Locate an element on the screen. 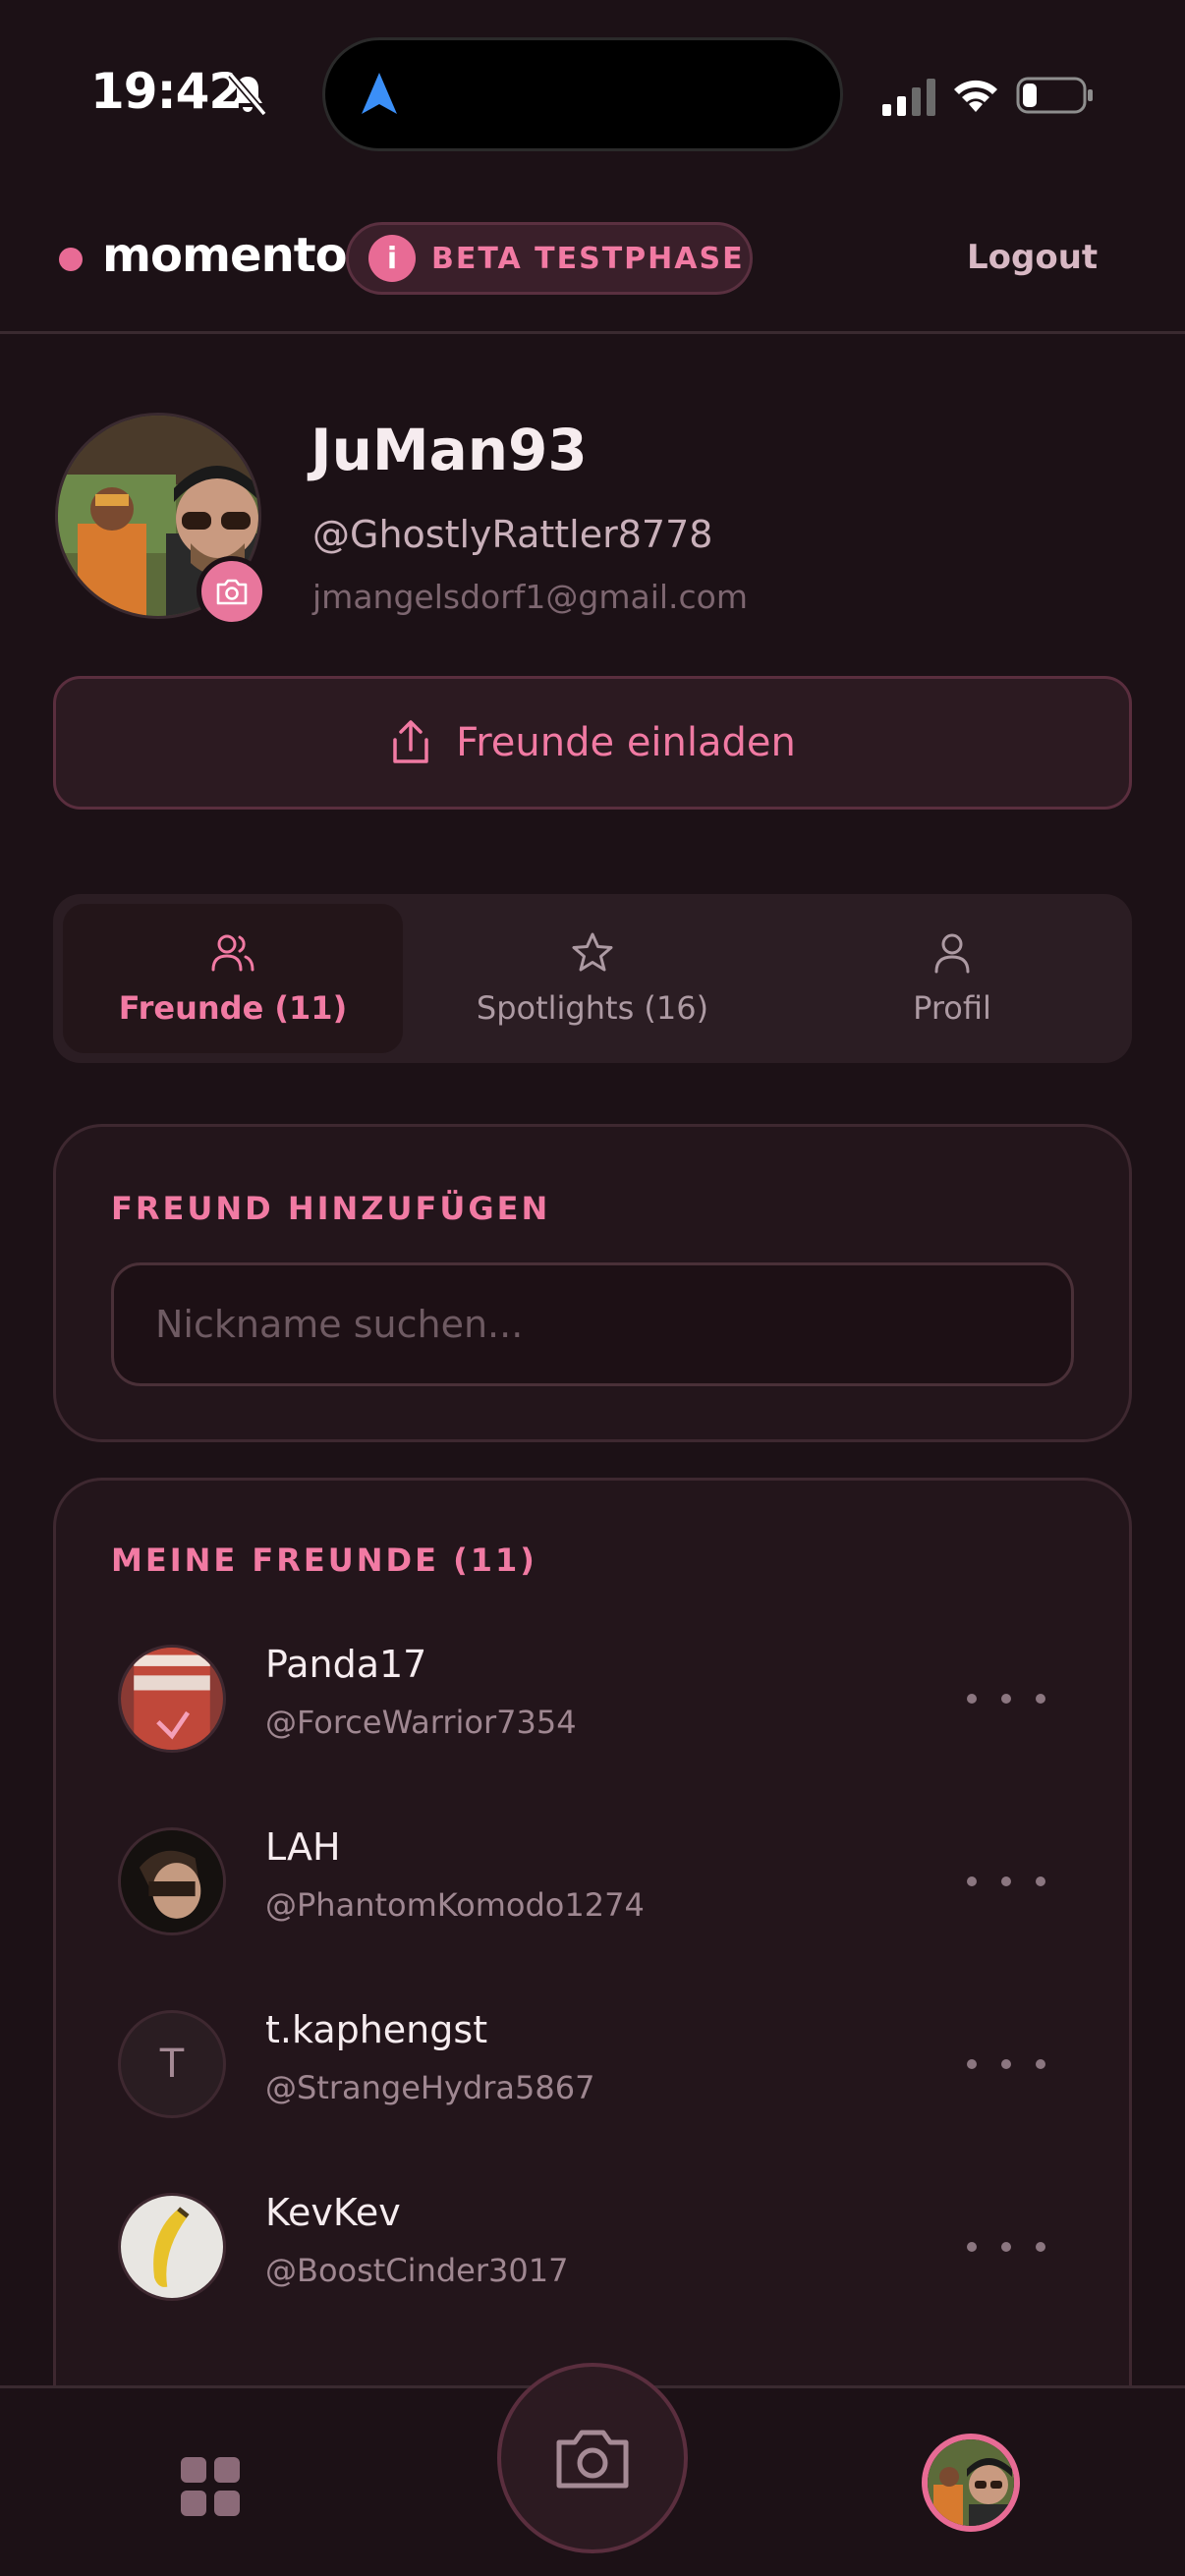  friend-handle: @StrangeHydra5867 is located at coordinates (430, 2087).